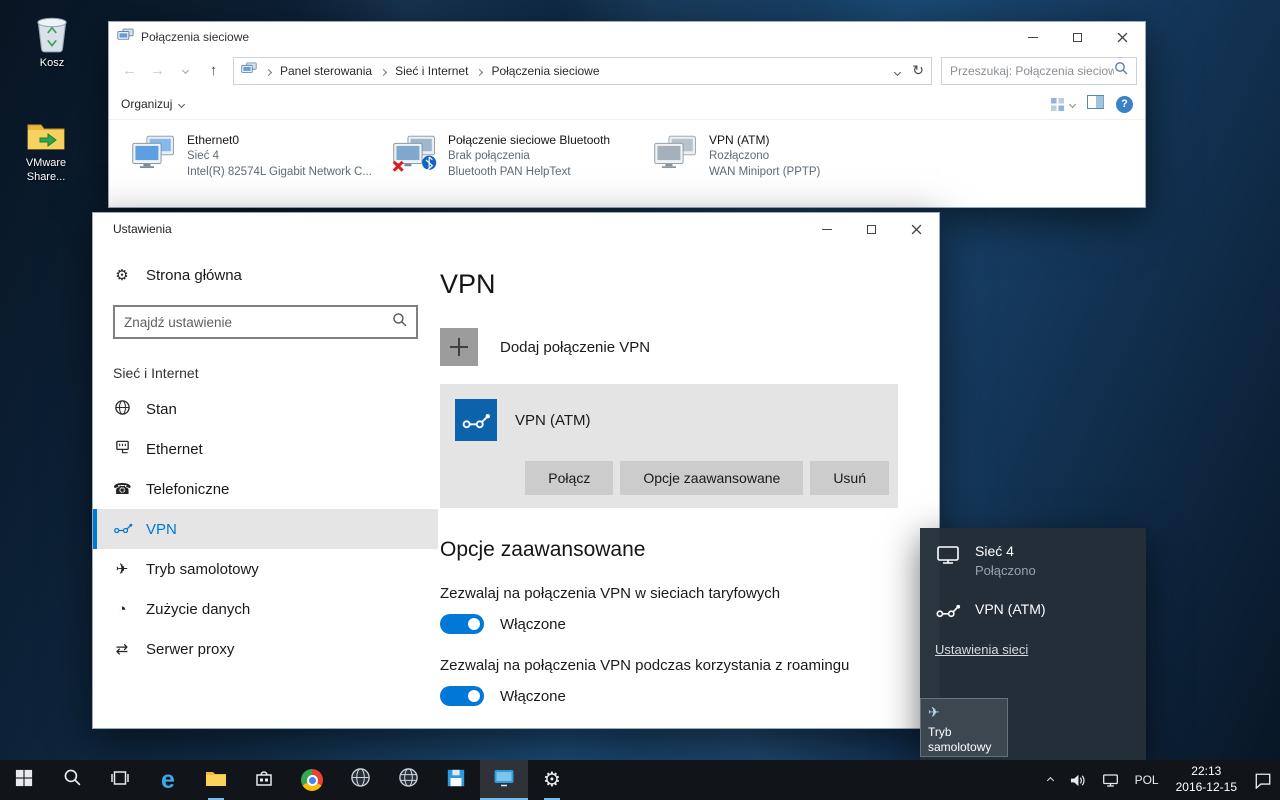 This screenshot has width=1280, height=800. What do you see at coordinates (739, 156) in the screenshot?
I see `connection-status: Rozłączono` at bounding box center [739, 156].